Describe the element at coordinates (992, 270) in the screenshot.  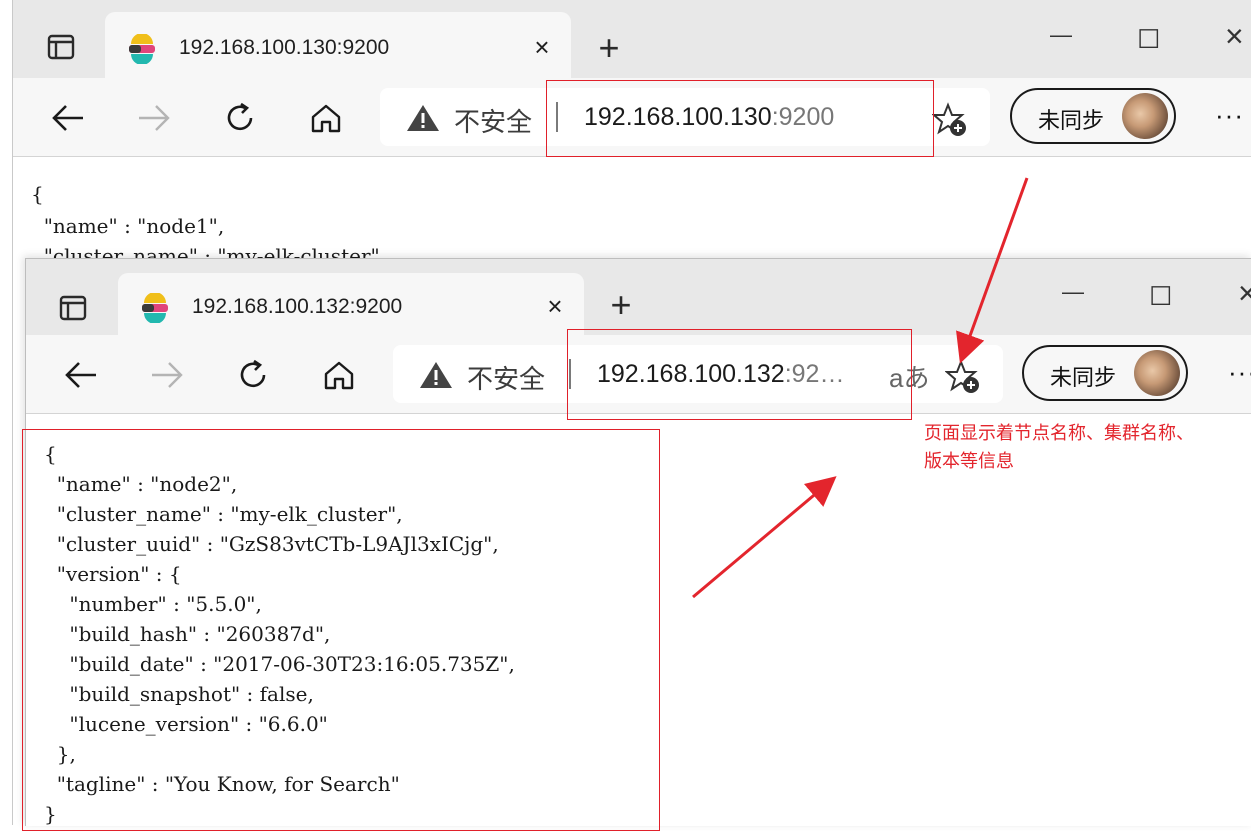
I see `arrow-to-back-url` at that location.